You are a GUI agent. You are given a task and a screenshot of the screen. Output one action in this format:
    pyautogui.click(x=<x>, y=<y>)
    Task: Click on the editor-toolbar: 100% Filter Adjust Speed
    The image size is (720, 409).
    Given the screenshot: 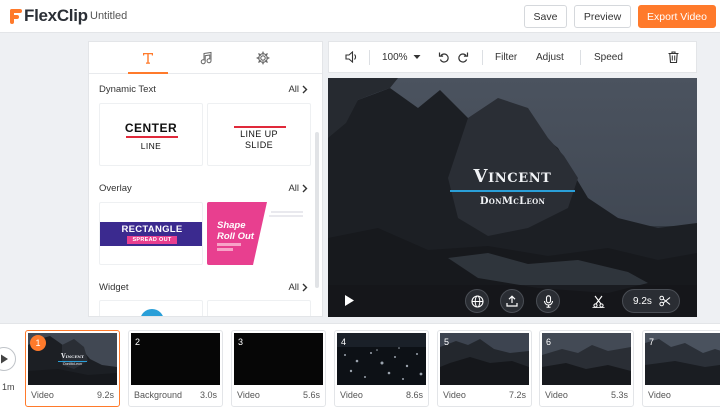 What is the action you would take?
    pyautogui.click(x=512, y=57)
    